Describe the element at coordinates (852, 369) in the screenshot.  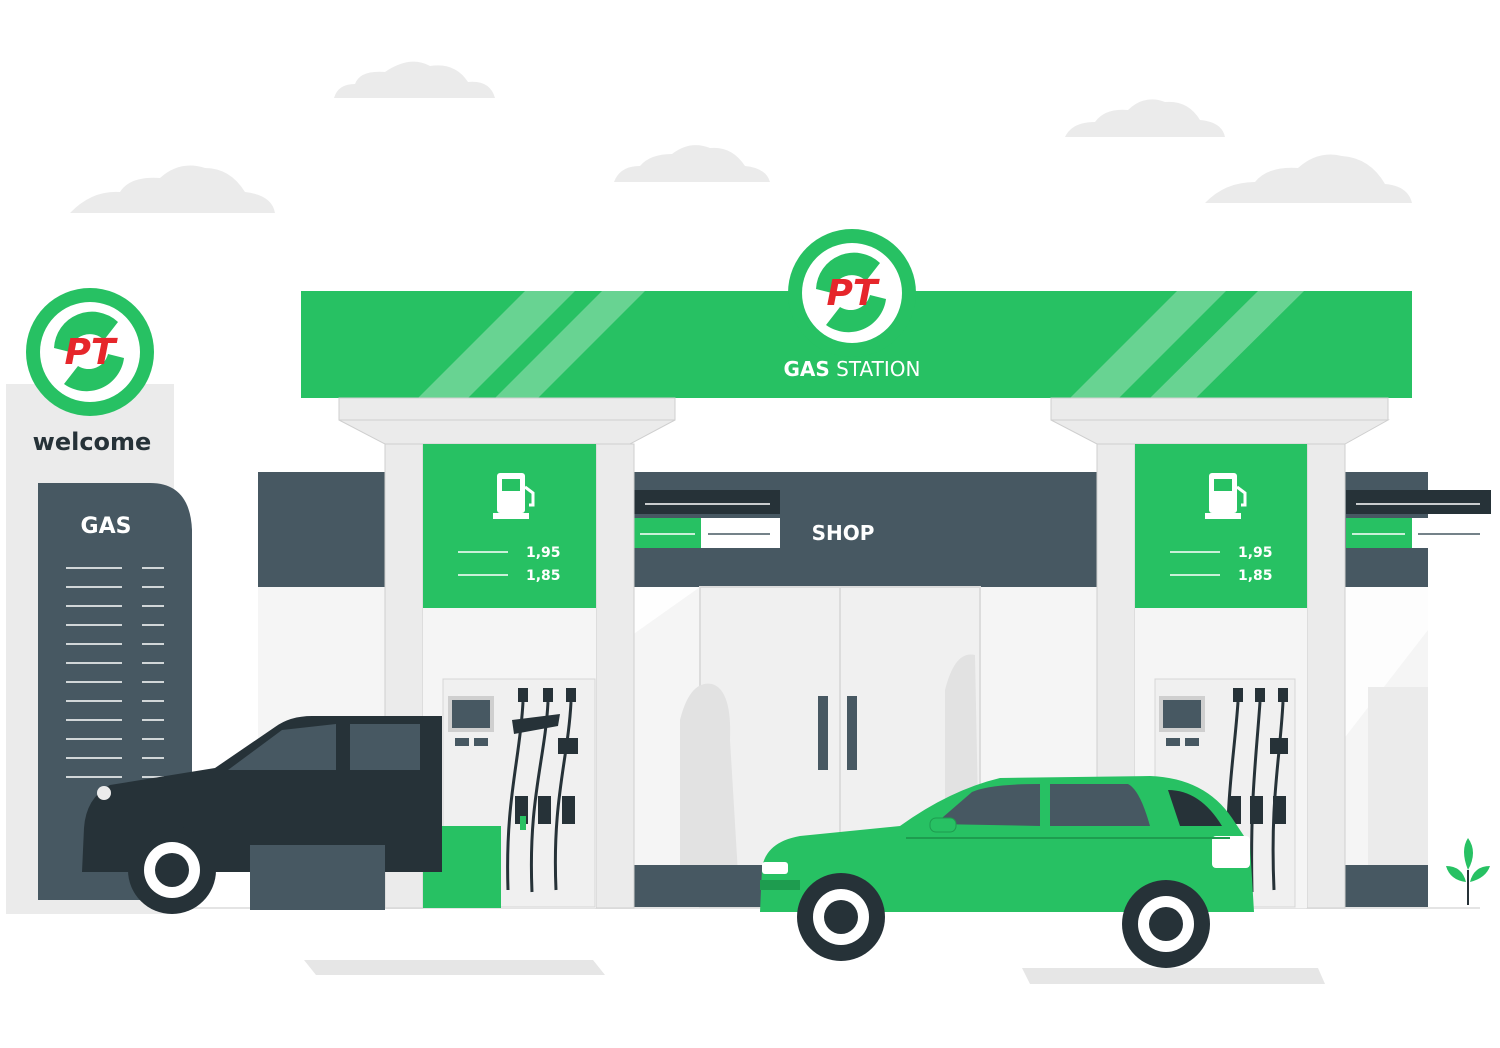
I see `canopy-title: GAS STATION` at that location.